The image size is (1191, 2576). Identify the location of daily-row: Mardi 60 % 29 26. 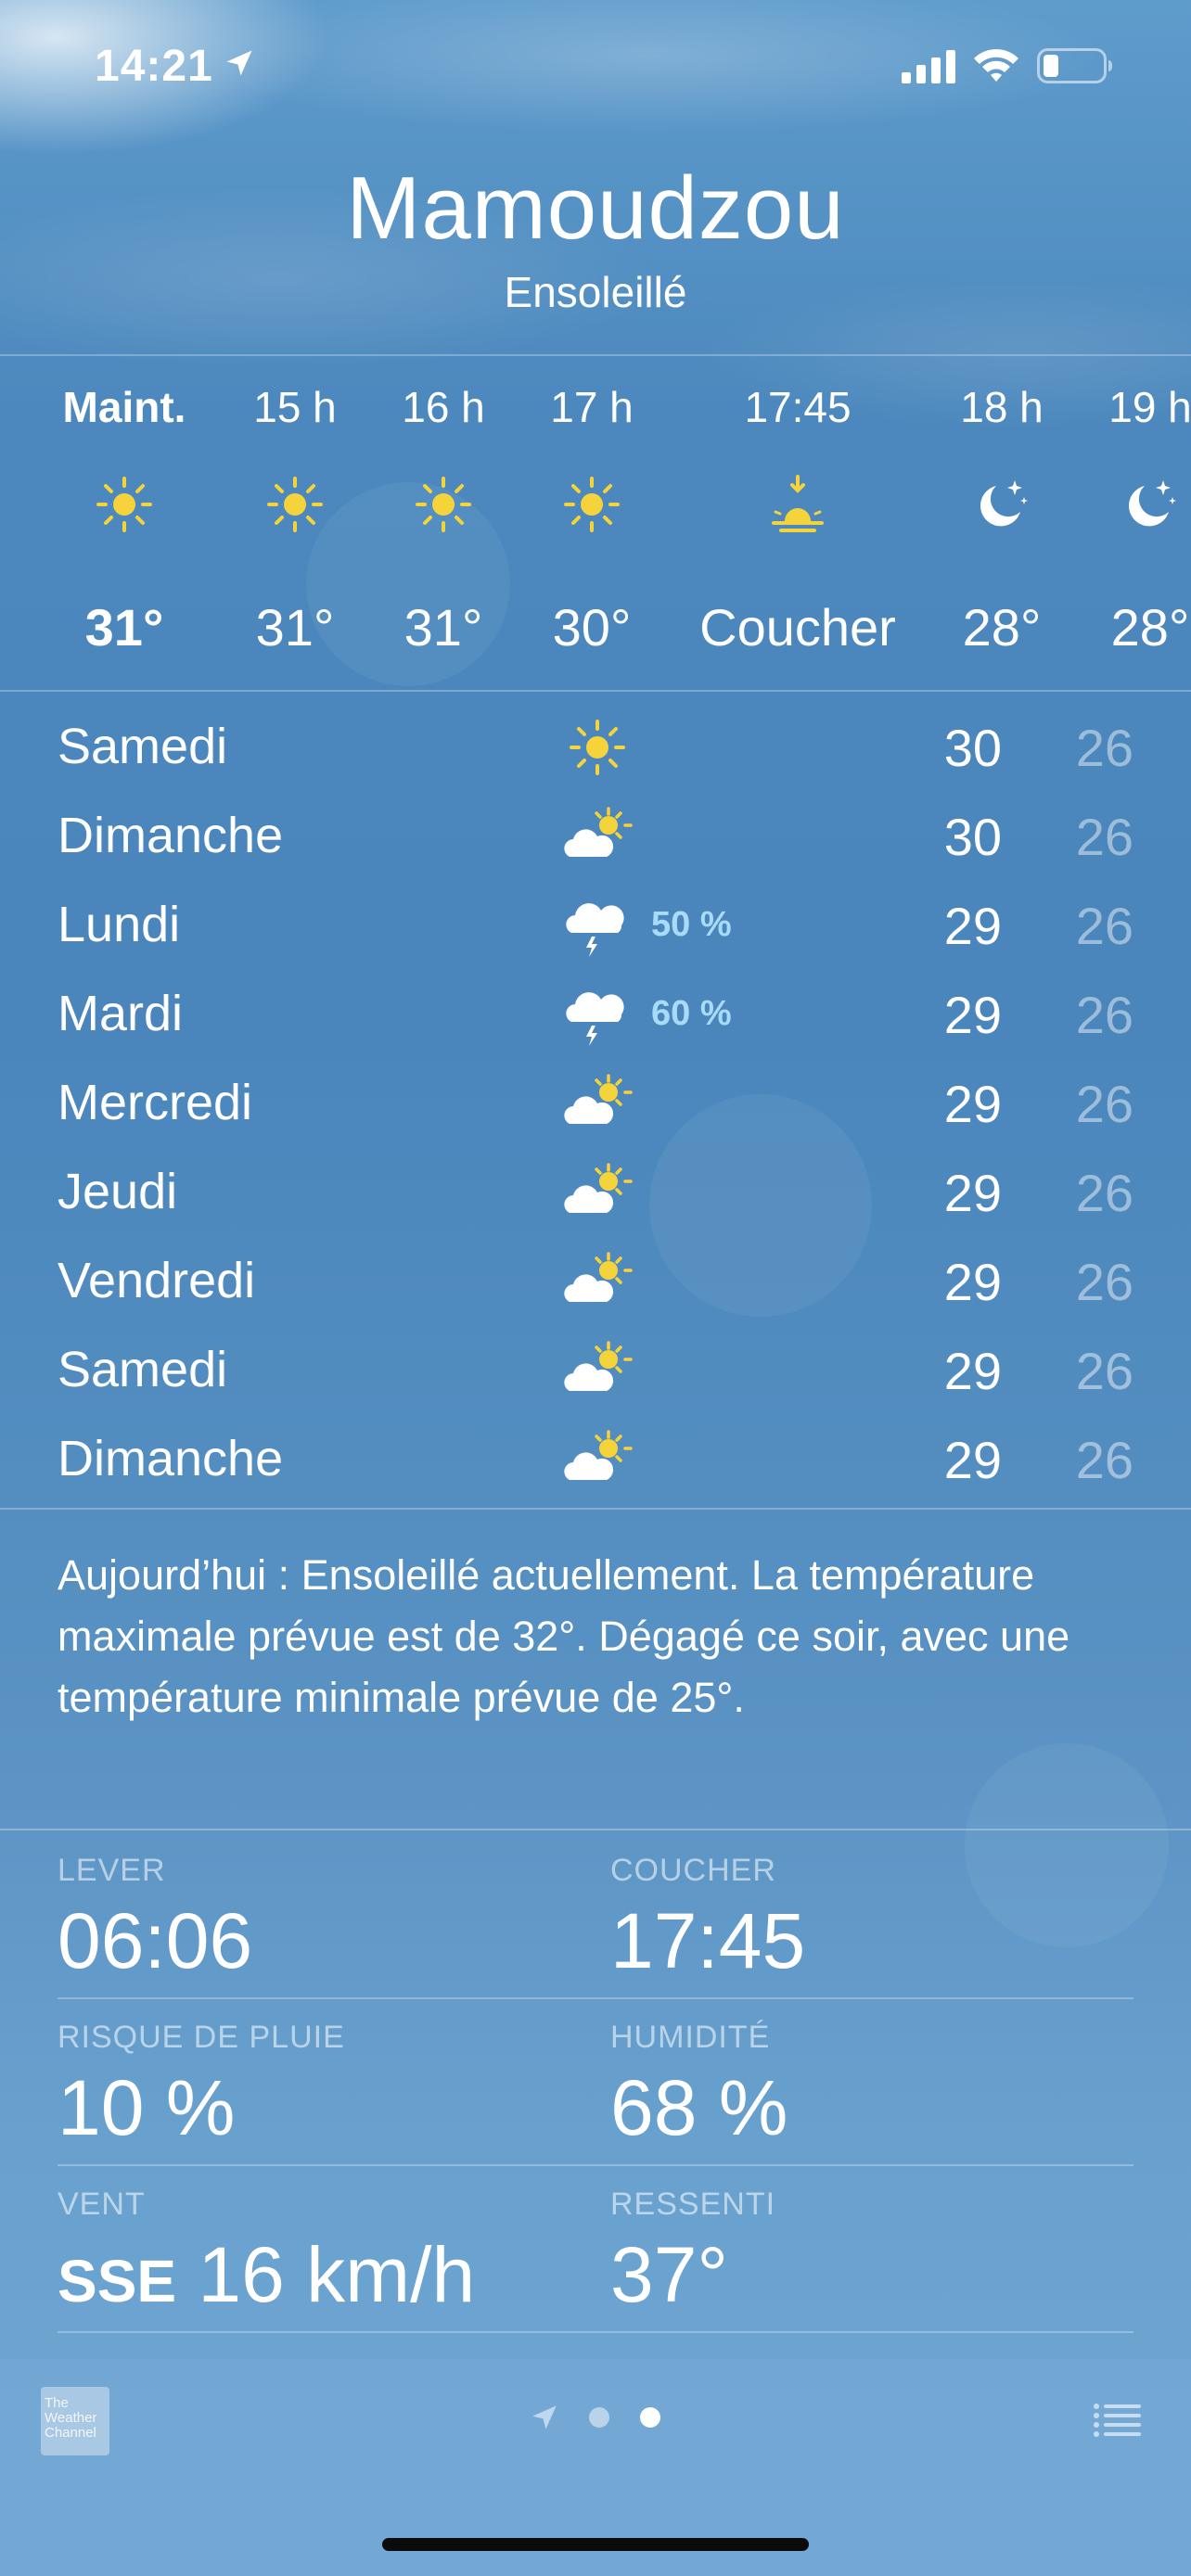
(595, 1015).